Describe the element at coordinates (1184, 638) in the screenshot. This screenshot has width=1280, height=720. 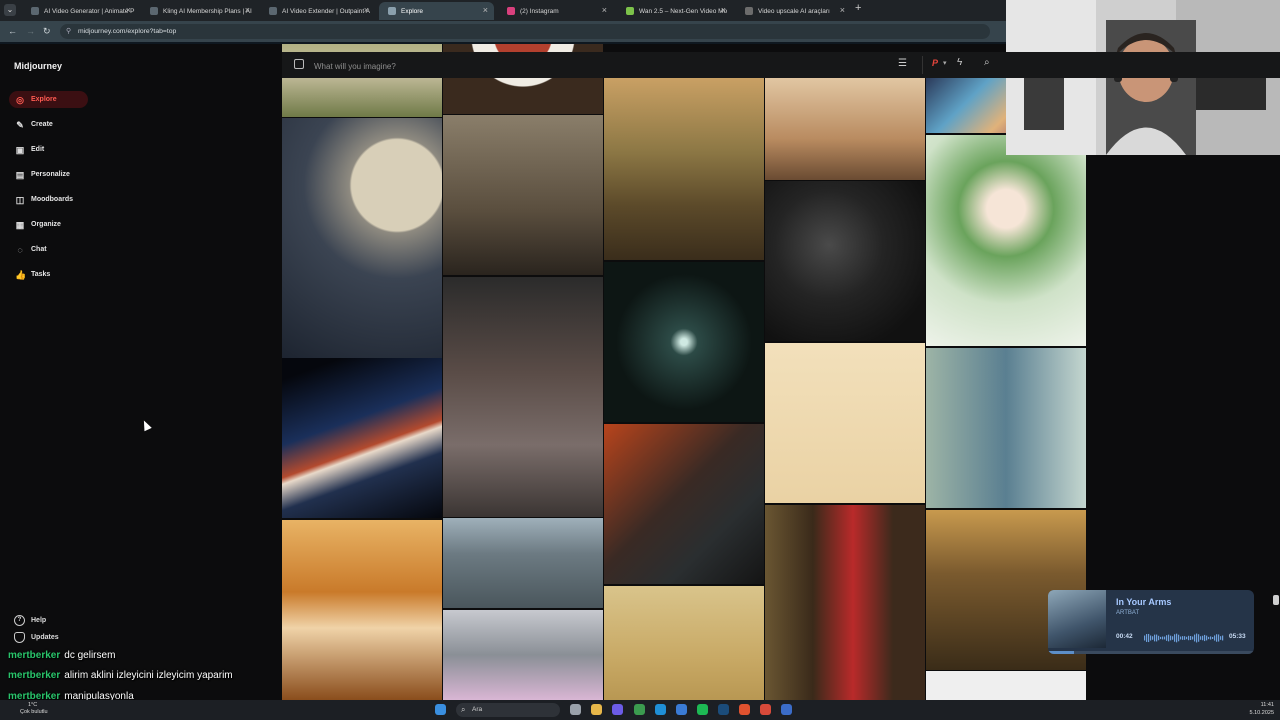
I see `waveform` at that location.